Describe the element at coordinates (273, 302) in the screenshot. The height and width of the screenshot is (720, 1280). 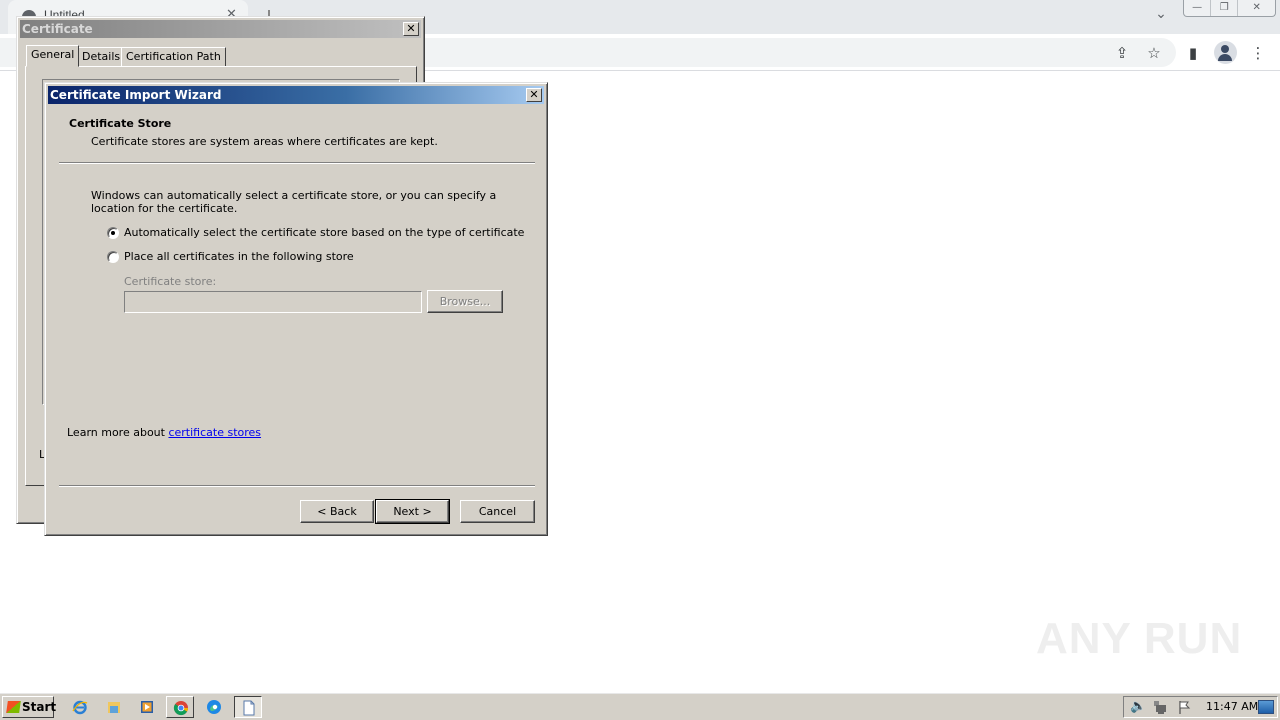
I see `certificate-store-field` at that location.